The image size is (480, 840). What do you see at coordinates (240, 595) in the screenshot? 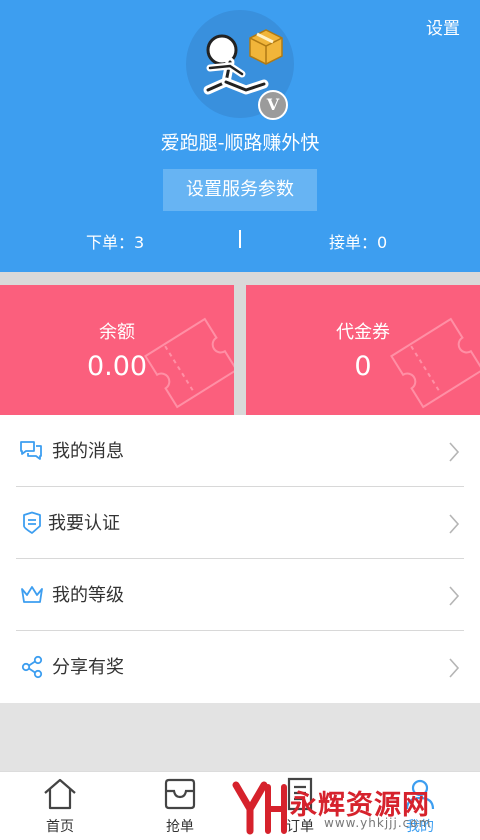
I see `menu-item-level: 我的等级` at bounding box center [240, 595].